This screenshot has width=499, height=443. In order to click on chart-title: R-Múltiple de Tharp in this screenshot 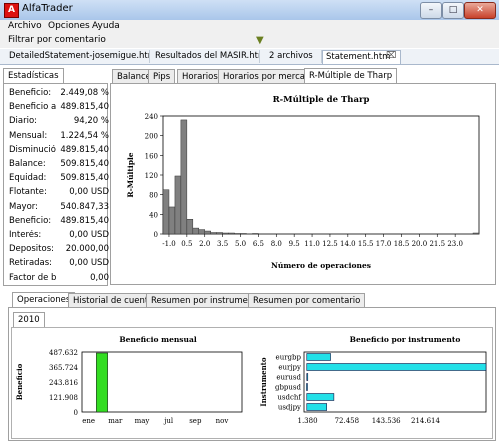, I will do `click(321, 99)`.